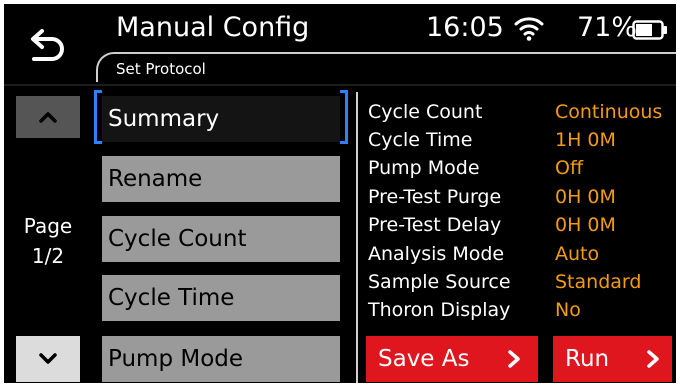 This screenshot has height=387, width=680. What do you see at coordinates (587, 359) in the screenshot?
I see `run-label: Run` at bounding box center [587, 359].